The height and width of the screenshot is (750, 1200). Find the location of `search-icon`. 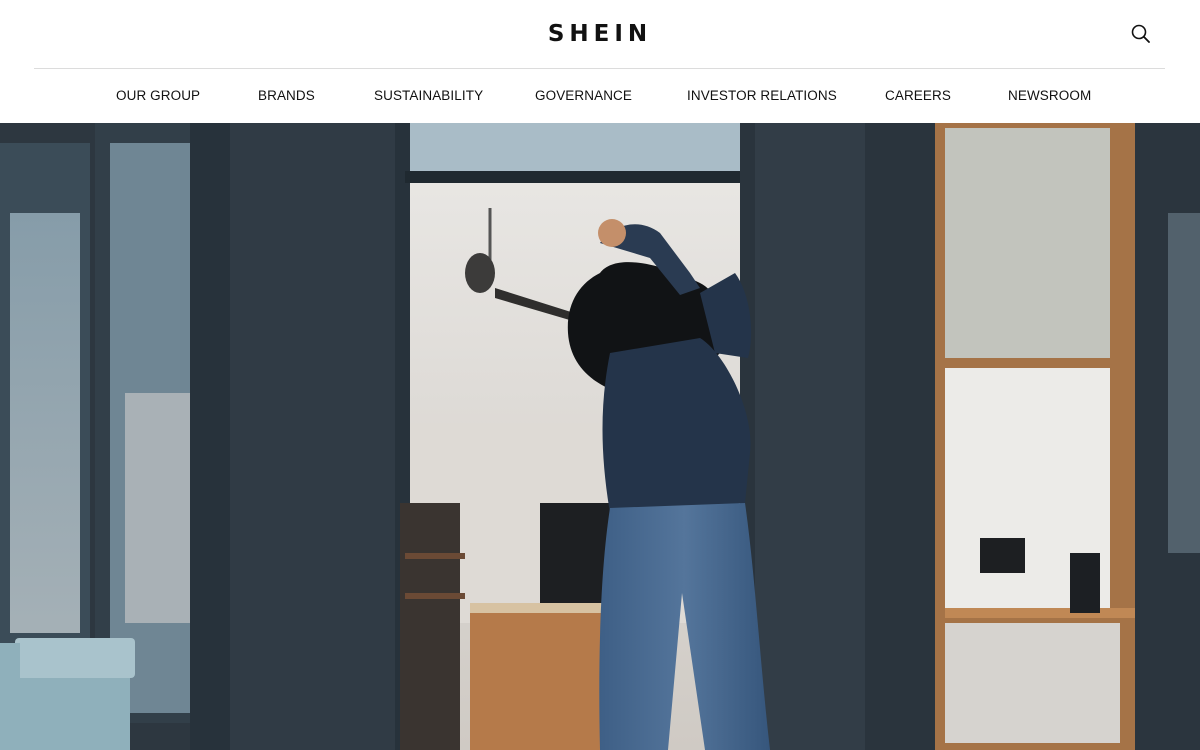

search-icon is located at coordinates (1140, 33).